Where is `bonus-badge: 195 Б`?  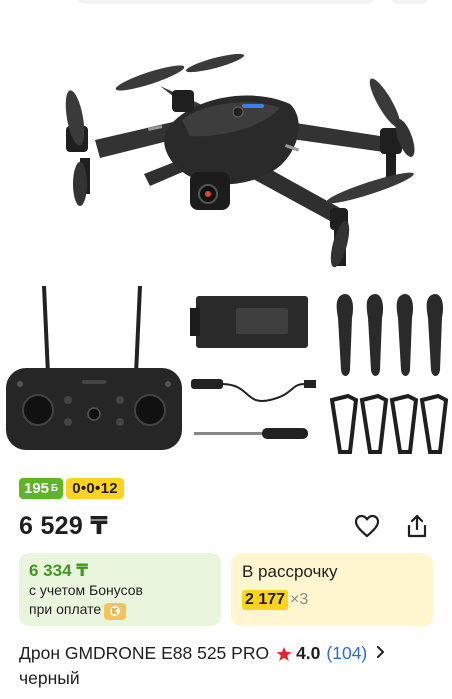
bonus-badge: 195 Б is located at coordinates (41, 488).